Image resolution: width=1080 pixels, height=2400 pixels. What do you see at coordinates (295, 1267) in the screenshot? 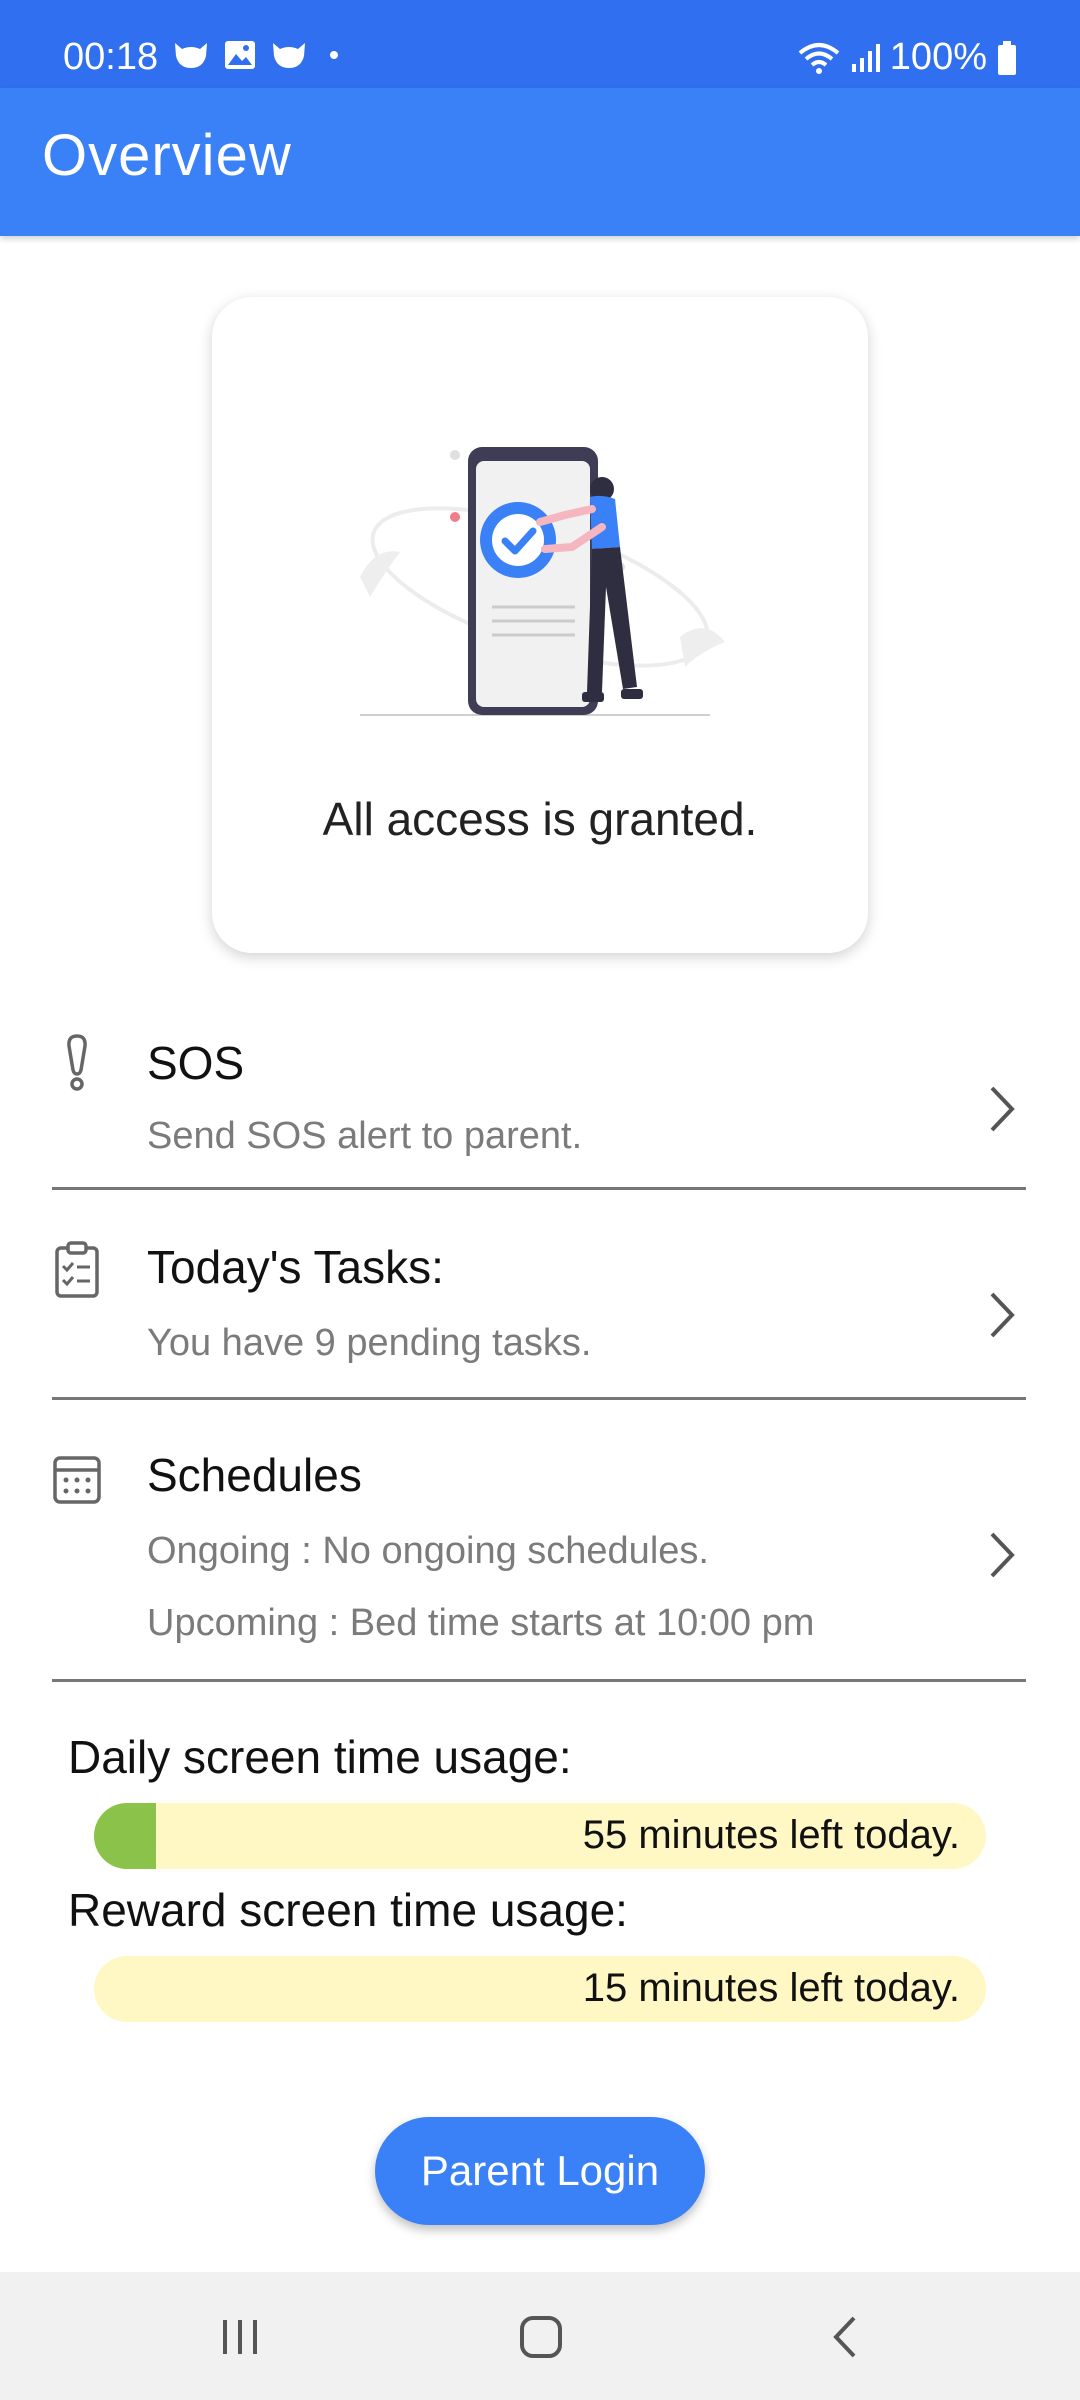
I see `tasks-title: Today's Tasks:` at bounding box center [295, 1267].